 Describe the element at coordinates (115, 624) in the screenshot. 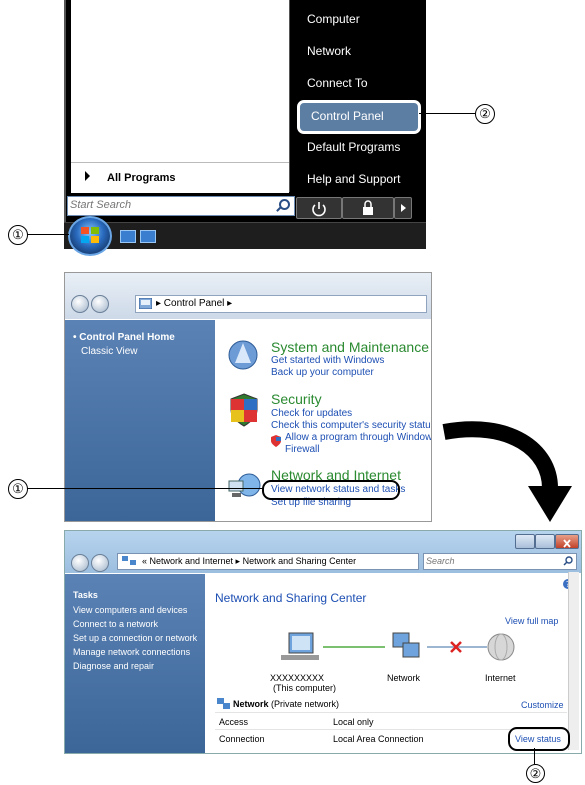

I see `task-connect-network: Connect to a network` at that location.